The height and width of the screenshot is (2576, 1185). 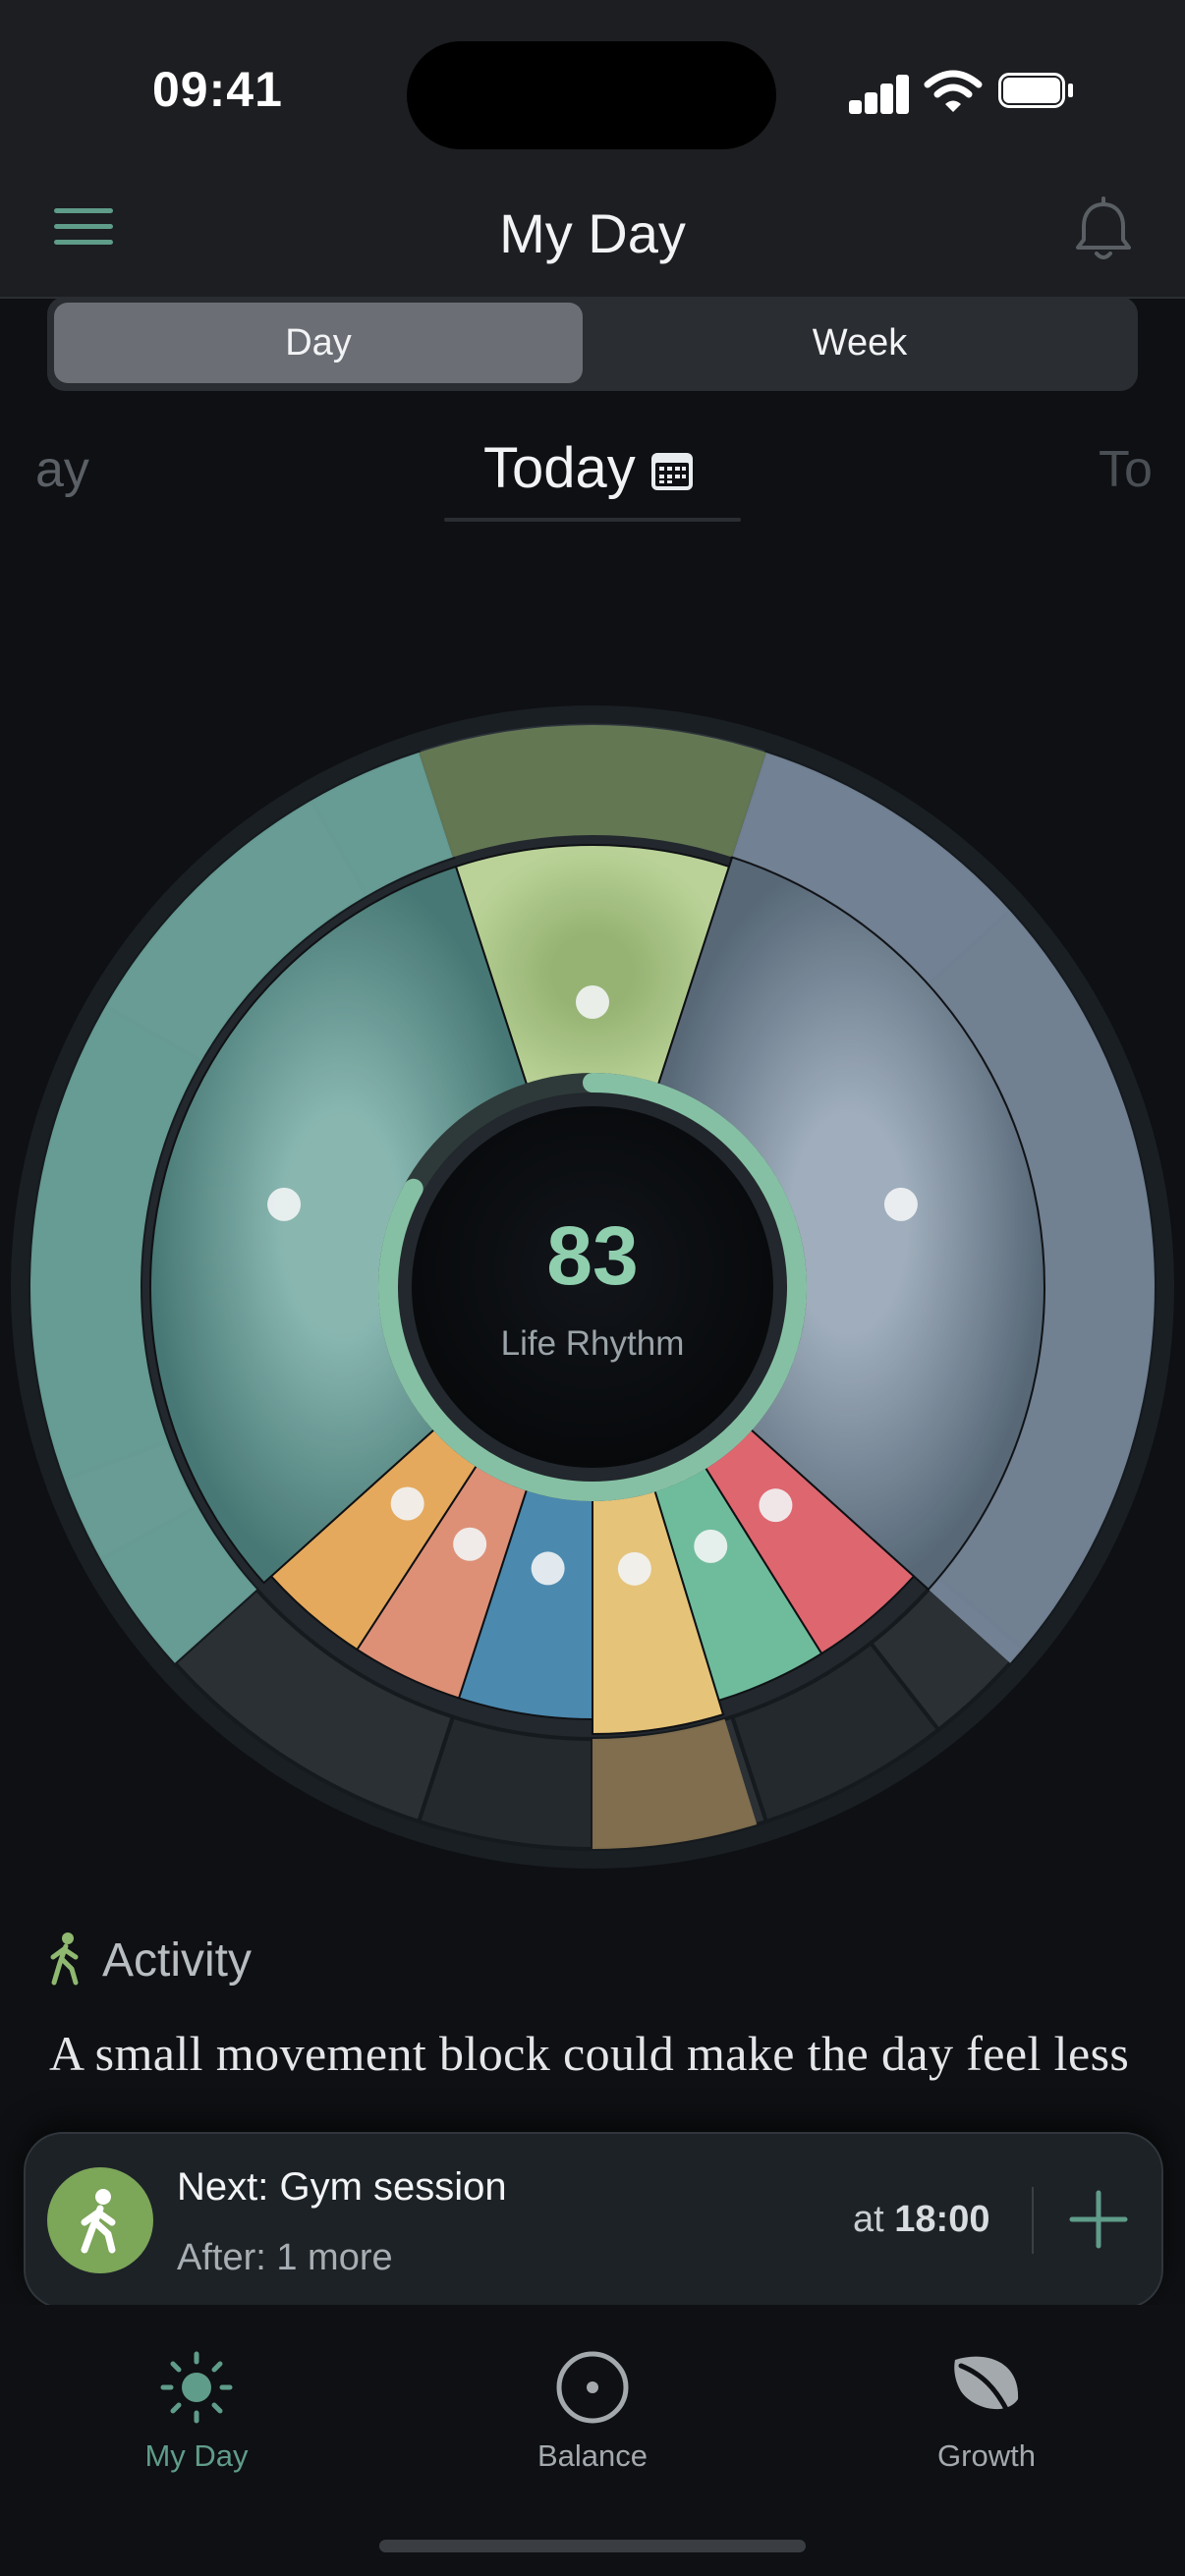 I want to click on next-event-subtitle: After: 1 more, so click(x=285, y=2257).